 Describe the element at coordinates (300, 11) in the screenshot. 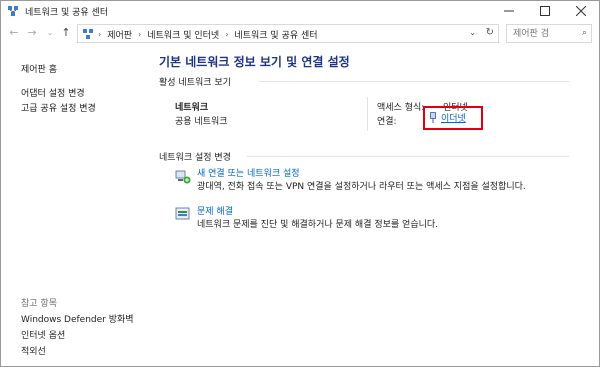

I see `title-bar: 네트워크 및 공유 센터` at that location.